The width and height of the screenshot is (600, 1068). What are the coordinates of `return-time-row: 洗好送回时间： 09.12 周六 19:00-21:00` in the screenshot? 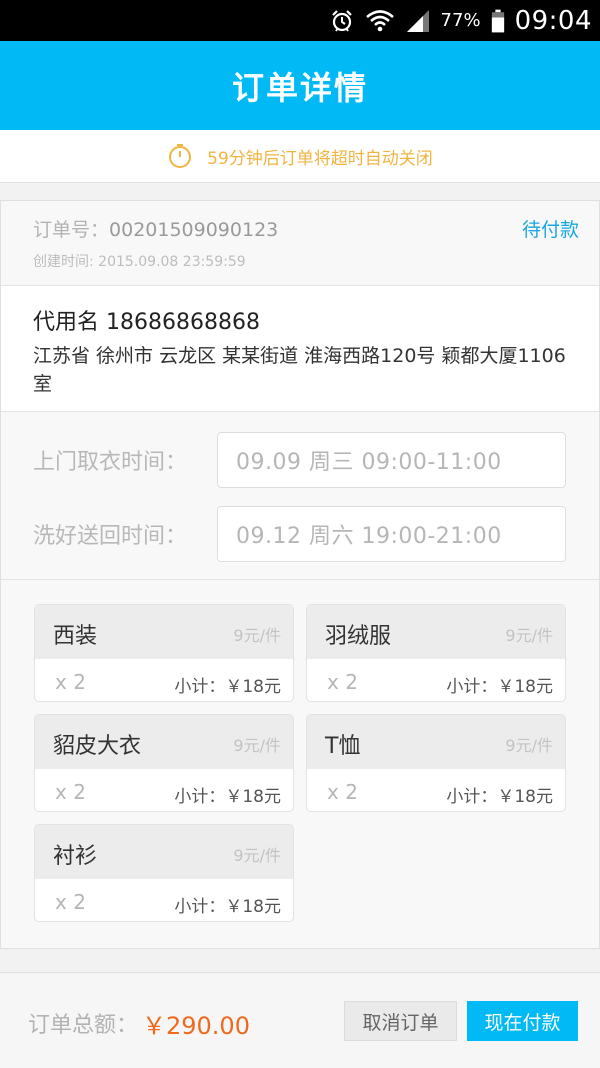 It's located at (299, 534).